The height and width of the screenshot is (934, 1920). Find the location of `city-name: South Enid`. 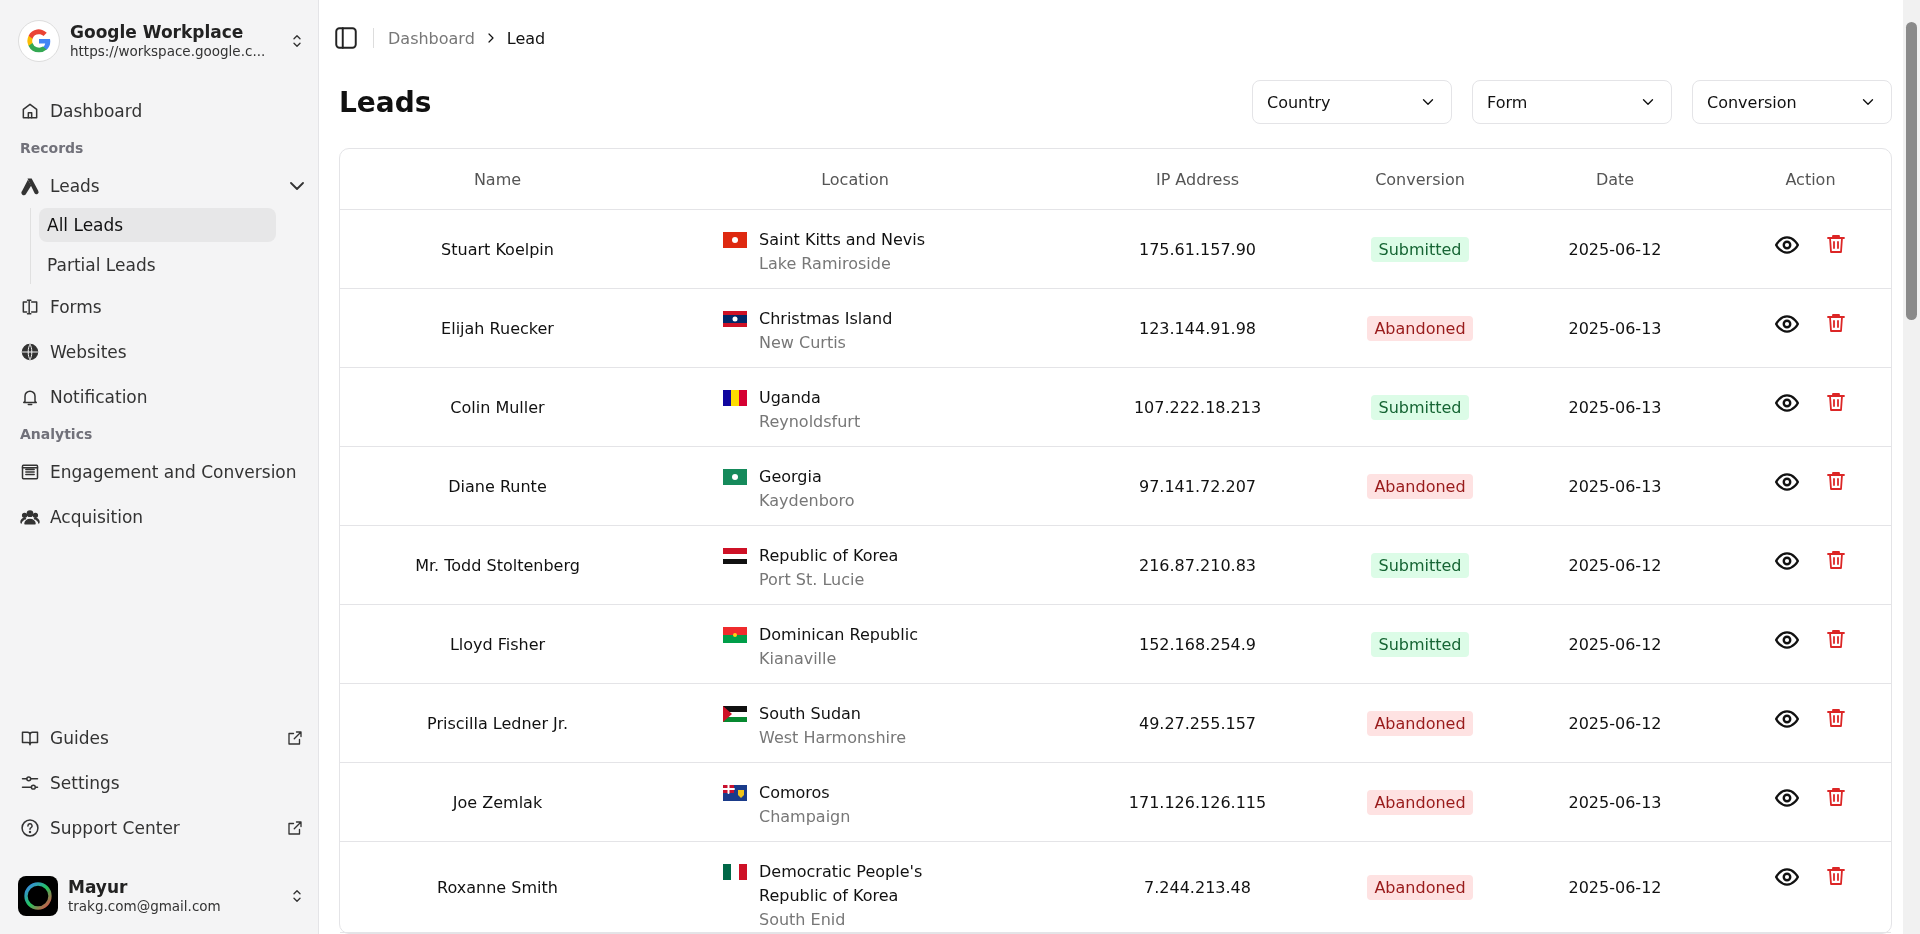

city-name: South Enid is located at coordinates (803, 920).